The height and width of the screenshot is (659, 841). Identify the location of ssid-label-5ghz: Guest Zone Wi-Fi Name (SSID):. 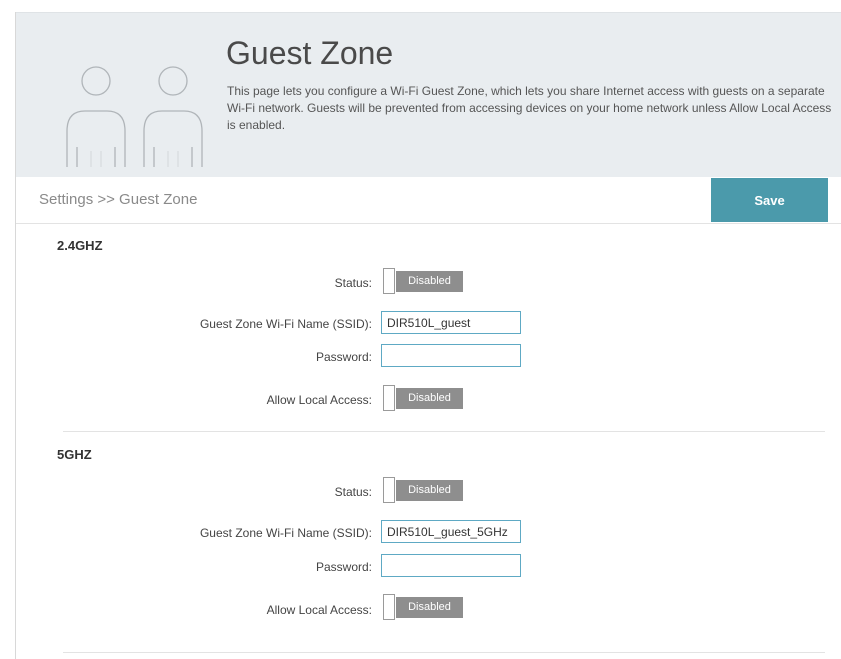
(285, 533).